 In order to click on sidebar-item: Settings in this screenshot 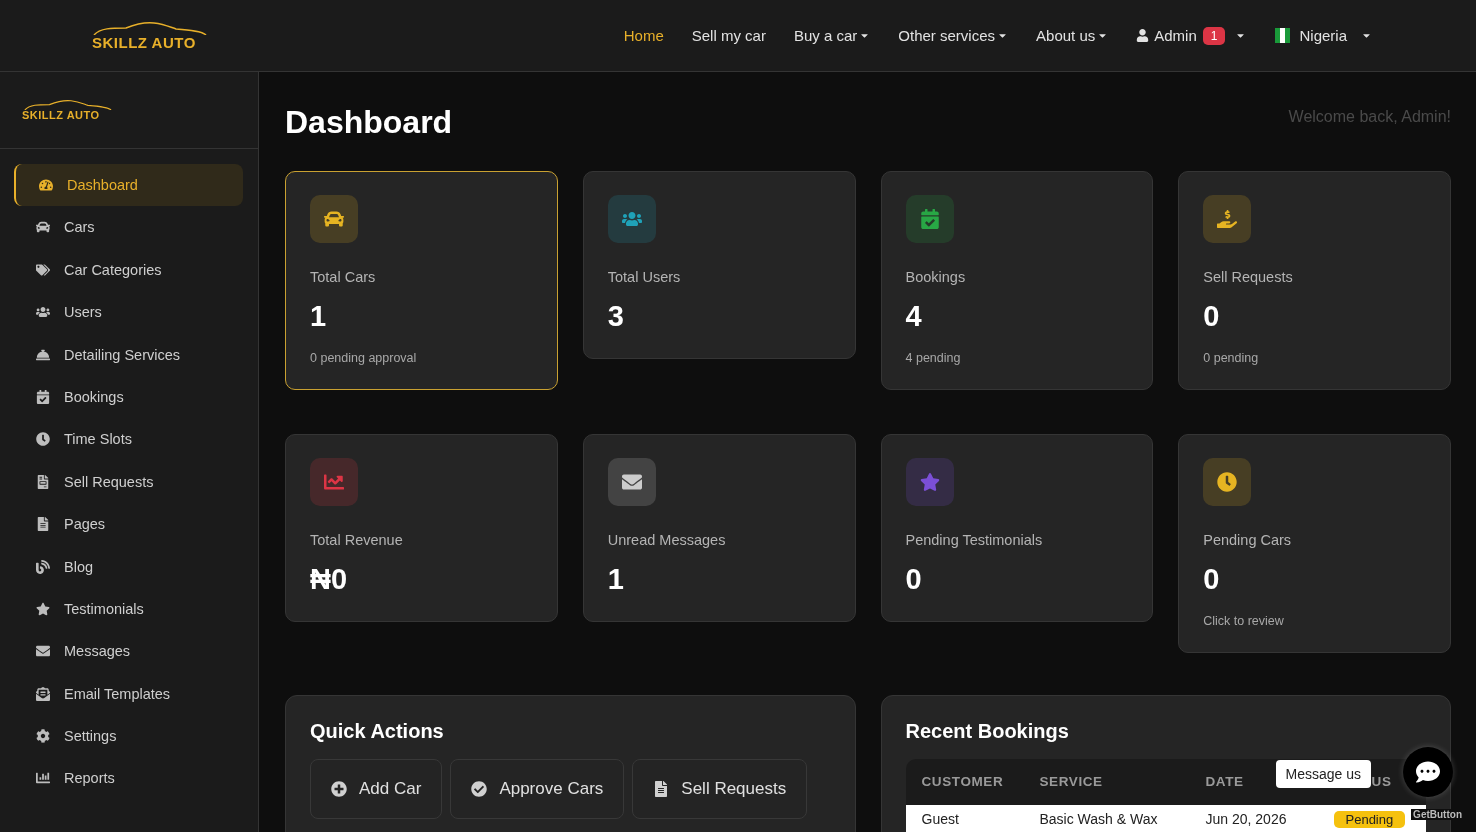, I will do `click(128, 736)`.